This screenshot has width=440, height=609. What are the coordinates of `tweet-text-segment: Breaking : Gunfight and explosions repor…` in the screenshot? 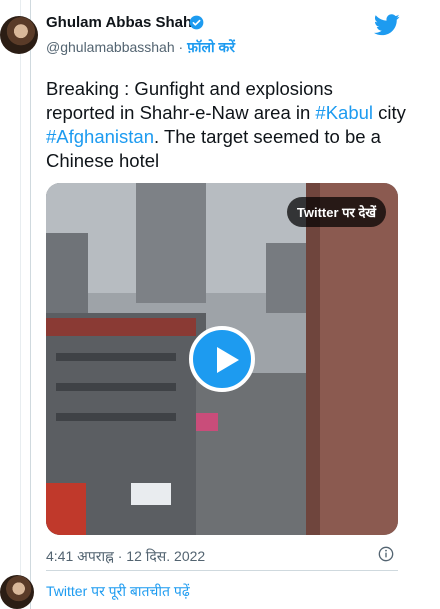 It's located at (189, 100).